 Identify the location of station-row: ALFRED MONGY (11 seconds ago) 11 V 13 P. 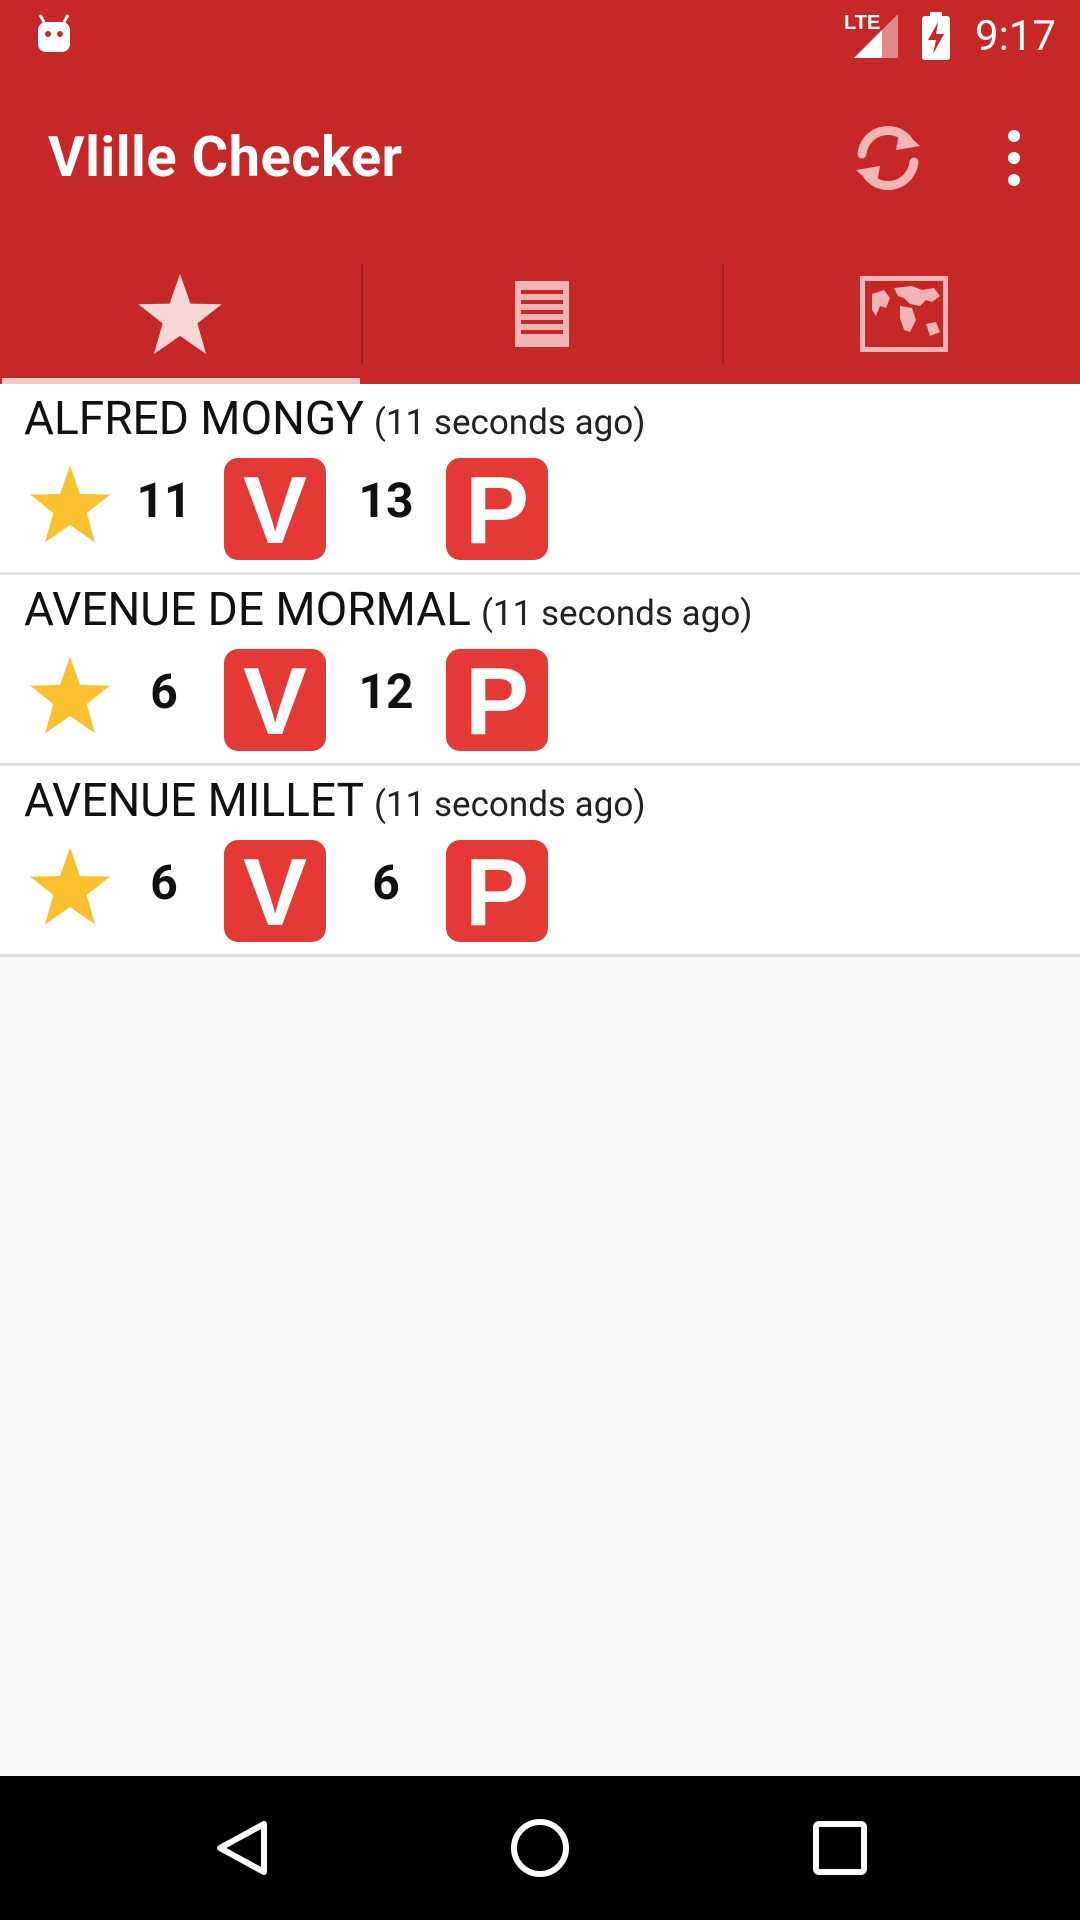
(540, 479).